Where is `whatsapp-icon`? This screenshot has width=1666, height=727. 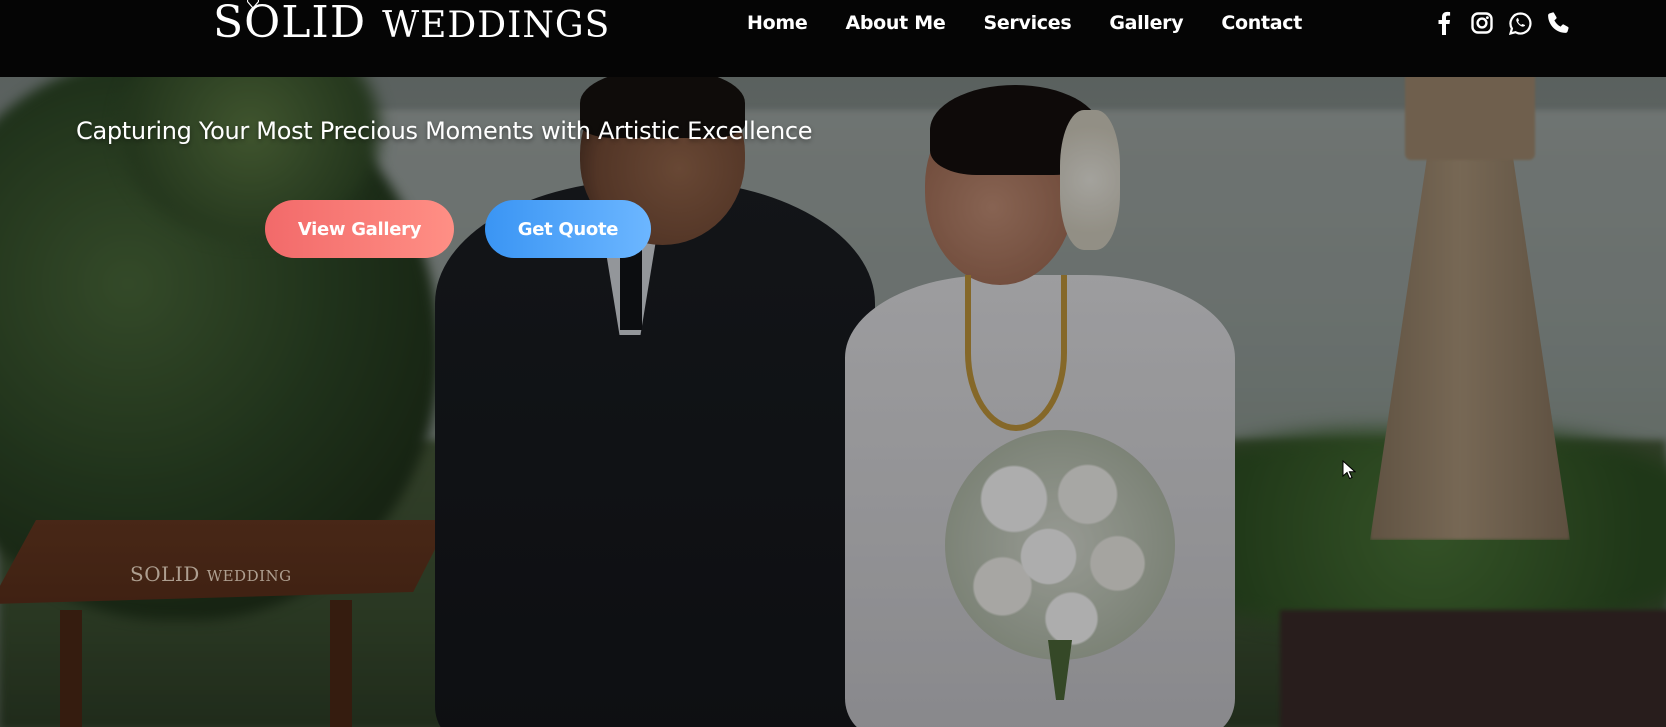
whatsapp-icon is located at coordinates (1520, 23).